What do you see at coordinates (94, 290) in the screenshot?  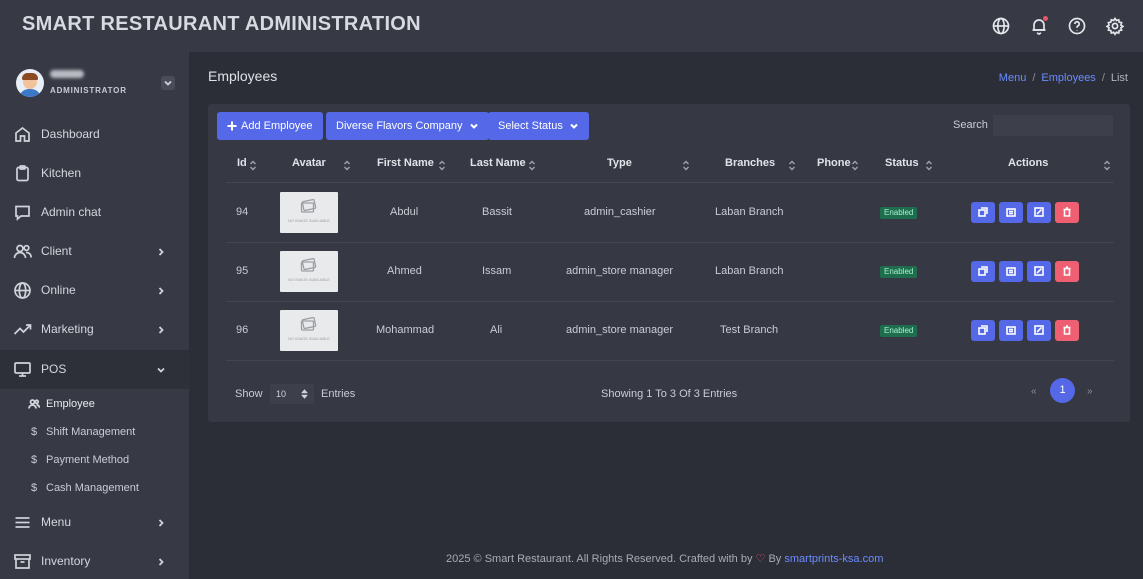 I see `sidebar-item-online: Online` at bounding box center [94, 290].